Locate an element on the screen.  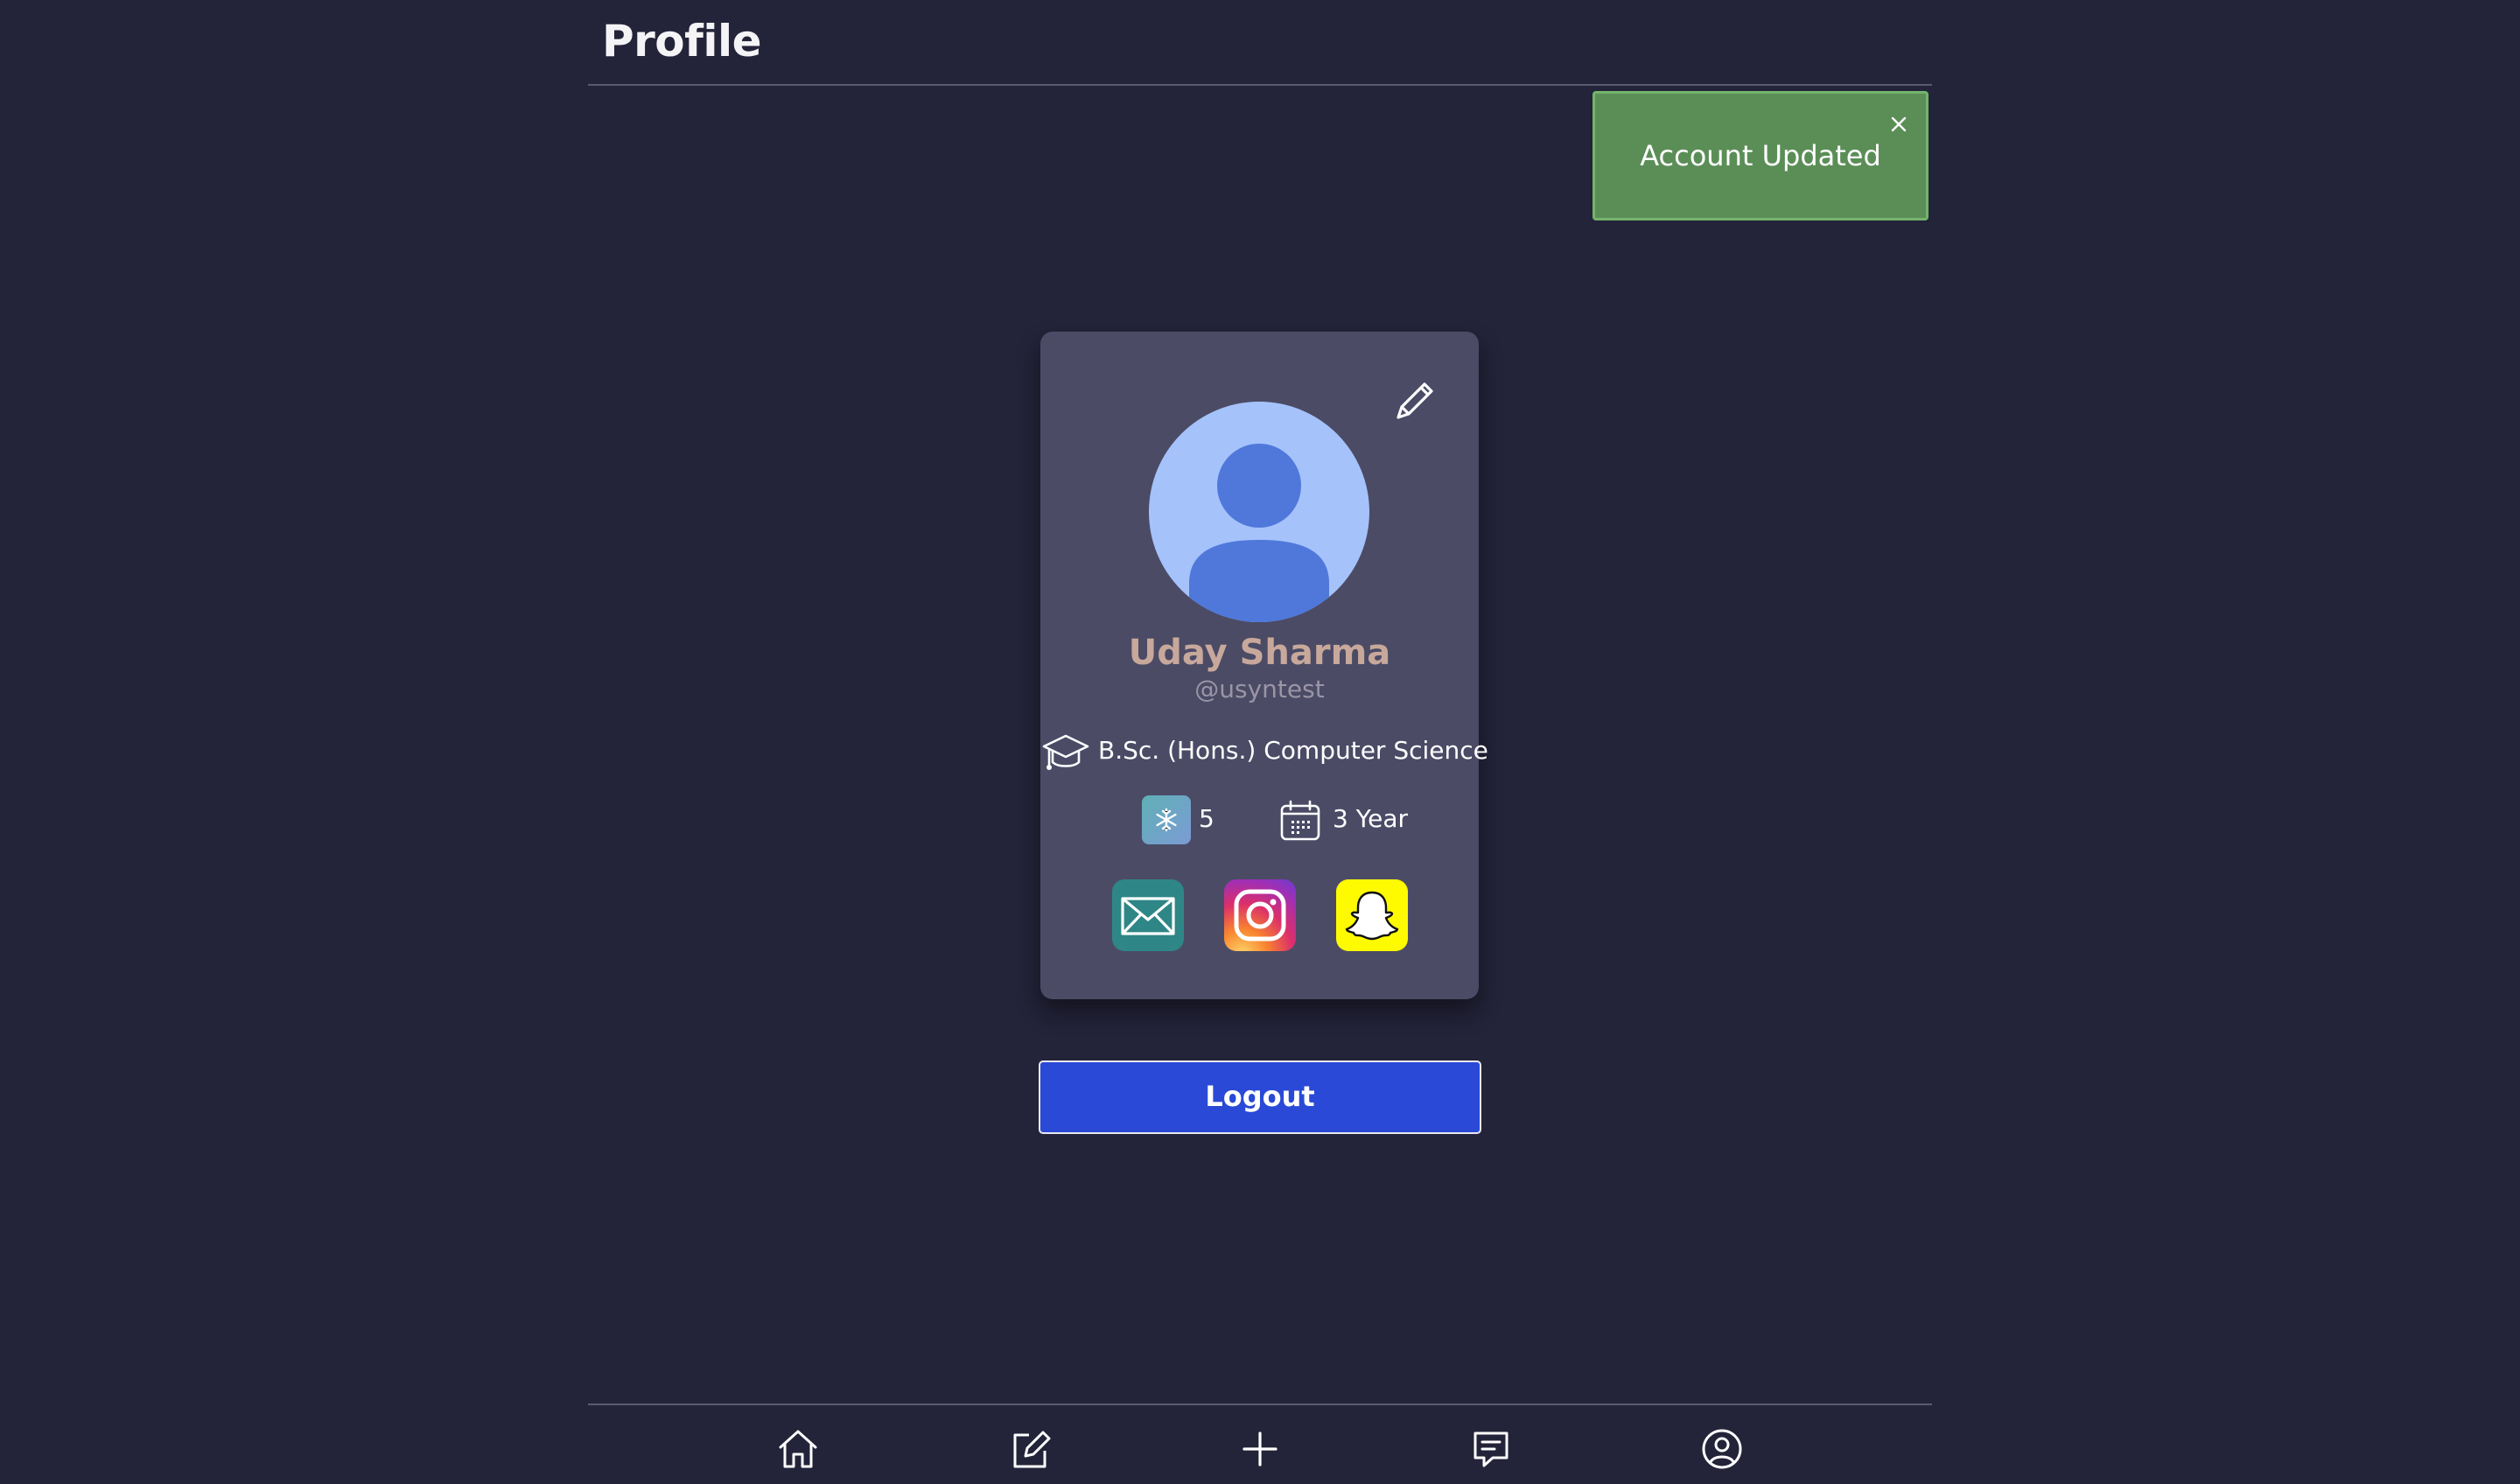
bottom-nav is located at coordinates (1260, 1444).